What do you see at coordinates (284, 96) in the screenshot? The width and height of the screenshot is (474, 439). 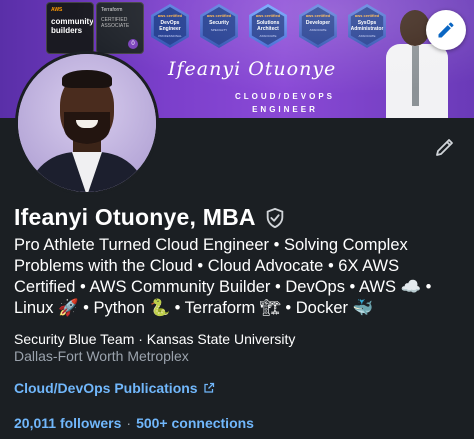 I see `banner-subtitle-line1: CLOUD/DEVOPS` at bounding box center [284, 96].